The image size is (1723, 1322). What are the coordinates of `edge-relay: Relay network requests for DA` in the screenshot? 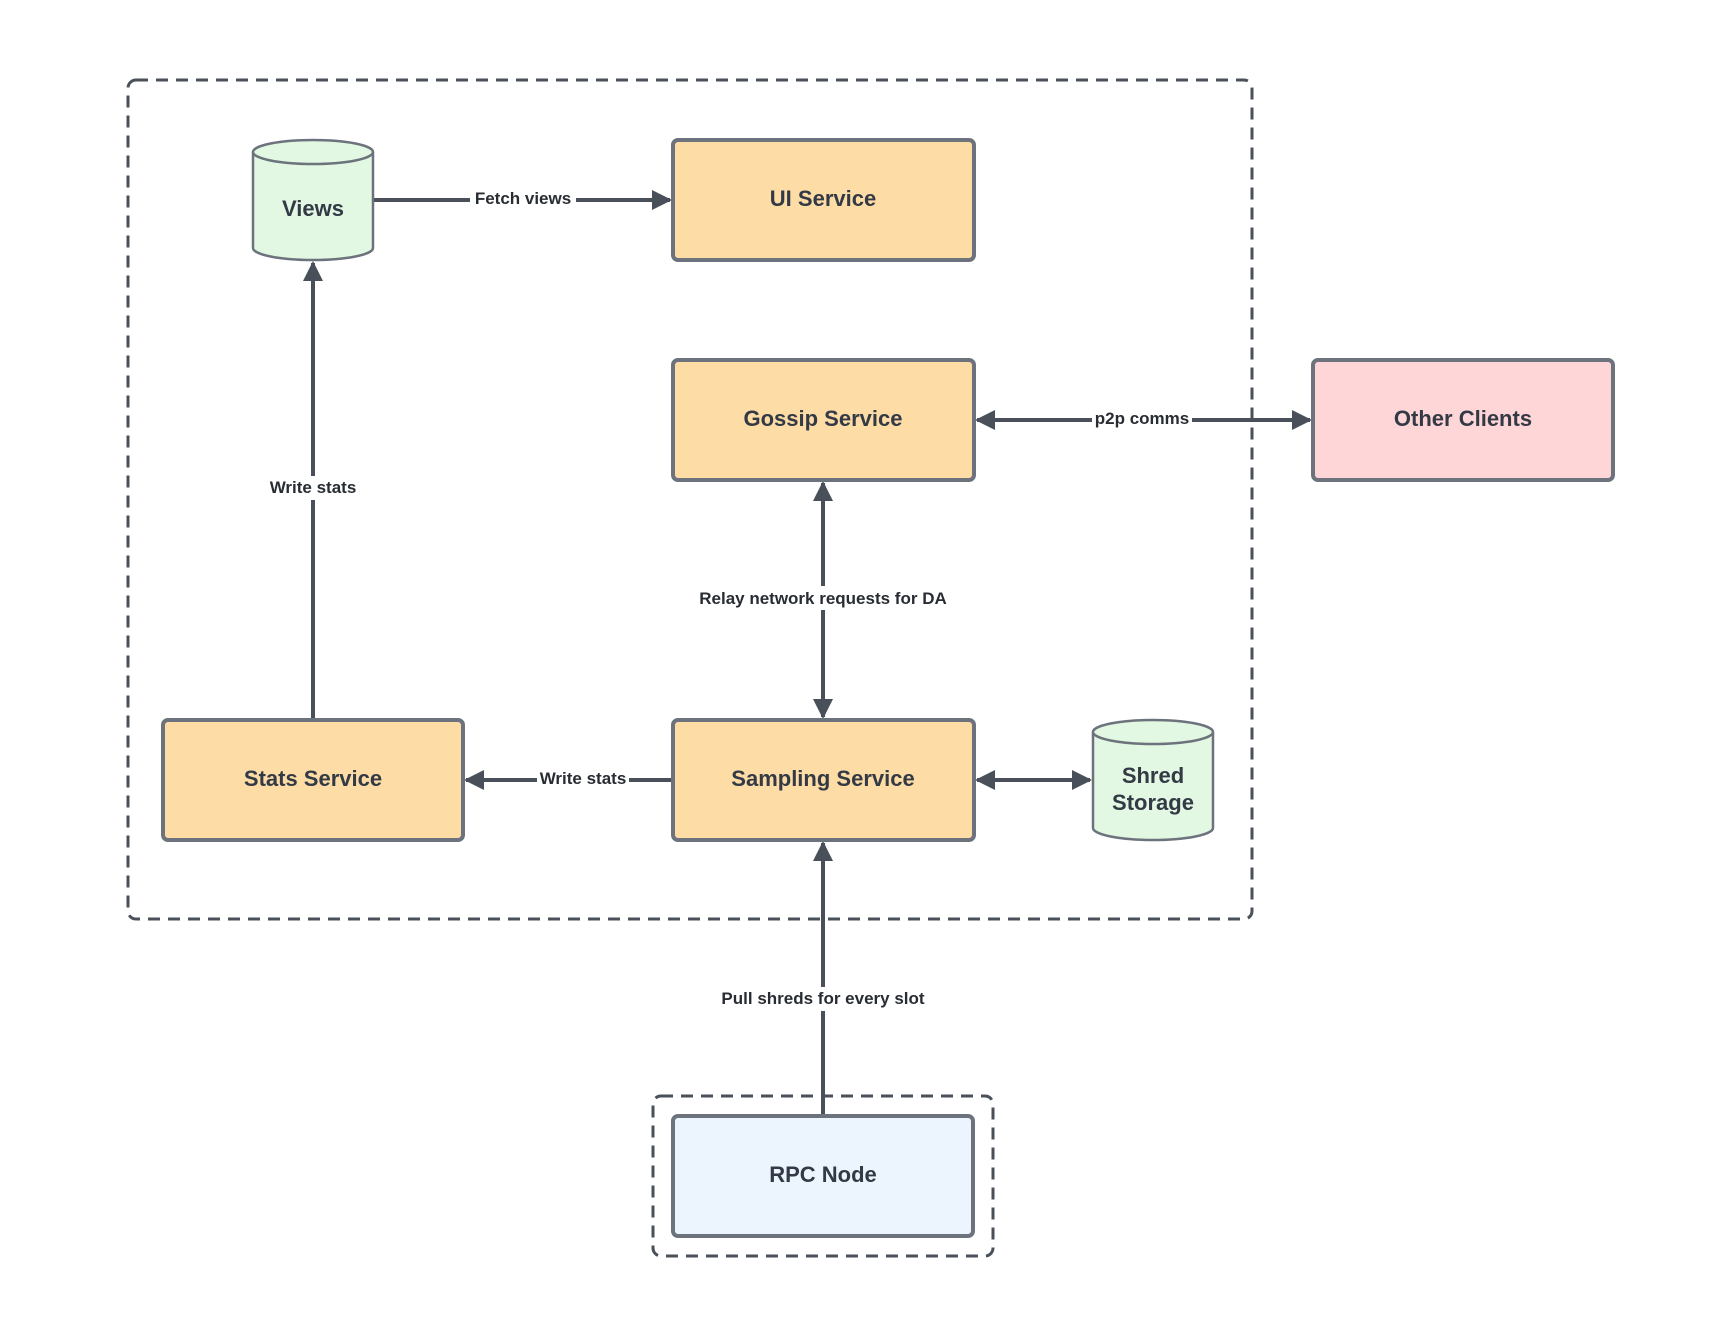 It's located at (823, 600).